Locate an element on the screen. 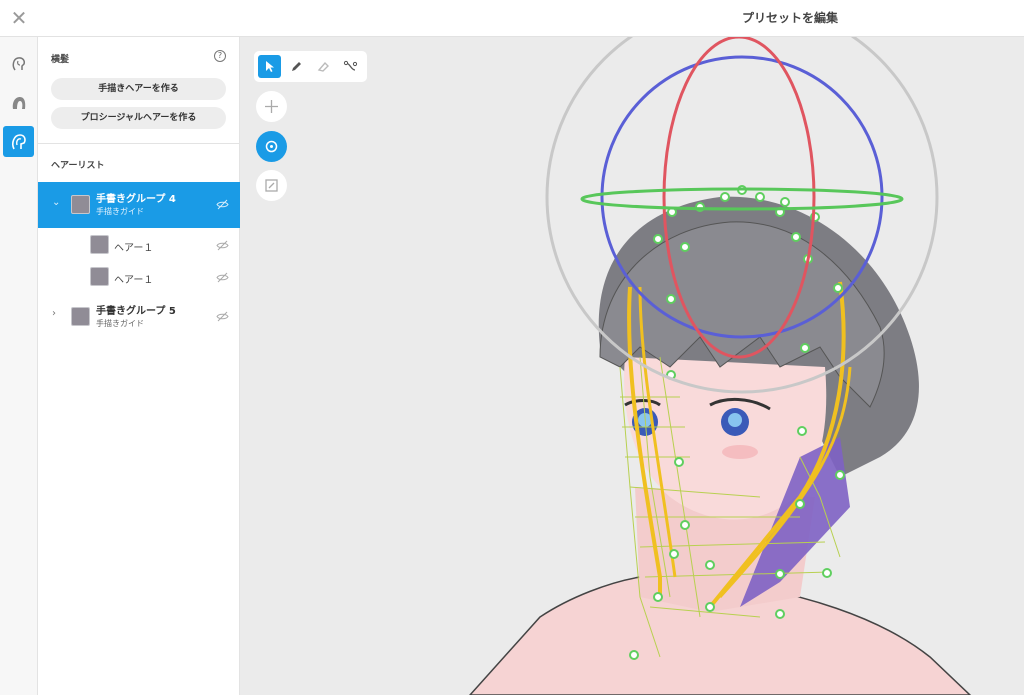  hair-group-row: ⌄ 手書きグループ 4 手描きガイド is located at coordinates (139, 205).